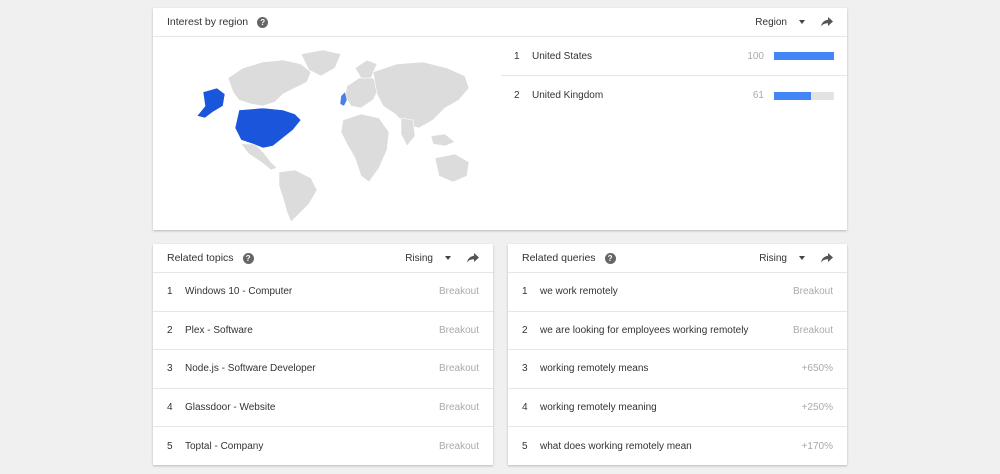  I want to click on topic-row: 4 Glassdoor - Website Breakout, so click(323, 408).